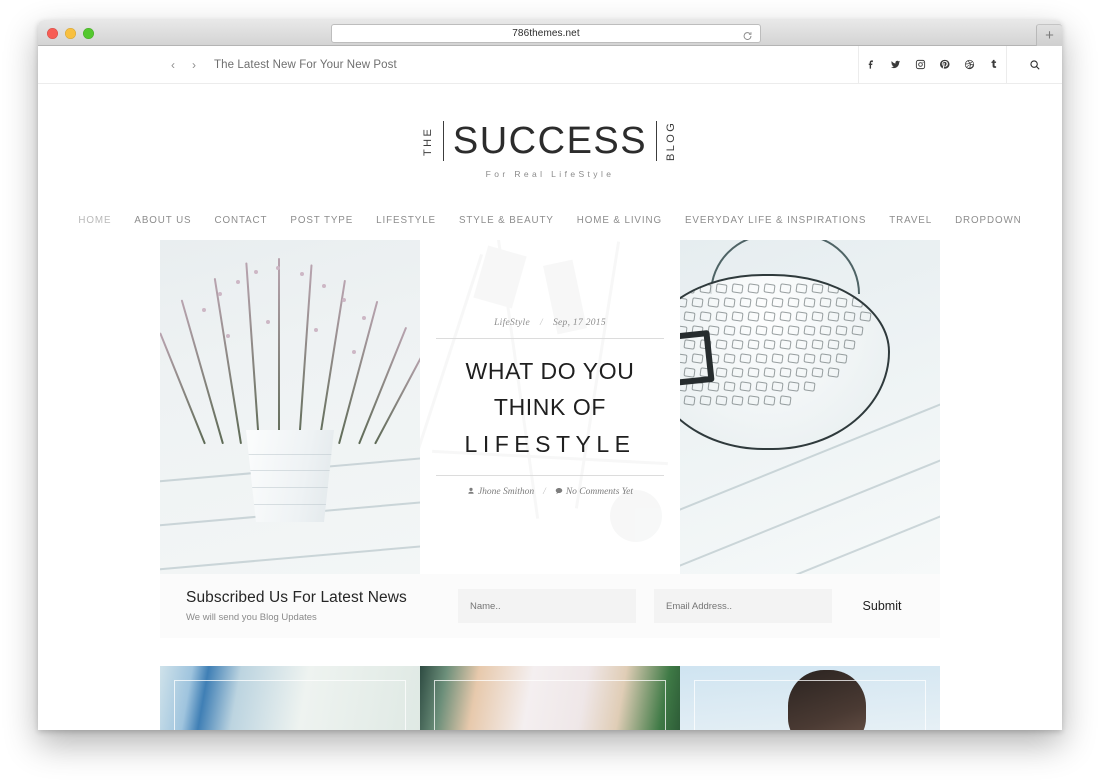 The height and width of the screenshot is (780, 1100). I want to click on zoom-window-button, so click(88, 33).